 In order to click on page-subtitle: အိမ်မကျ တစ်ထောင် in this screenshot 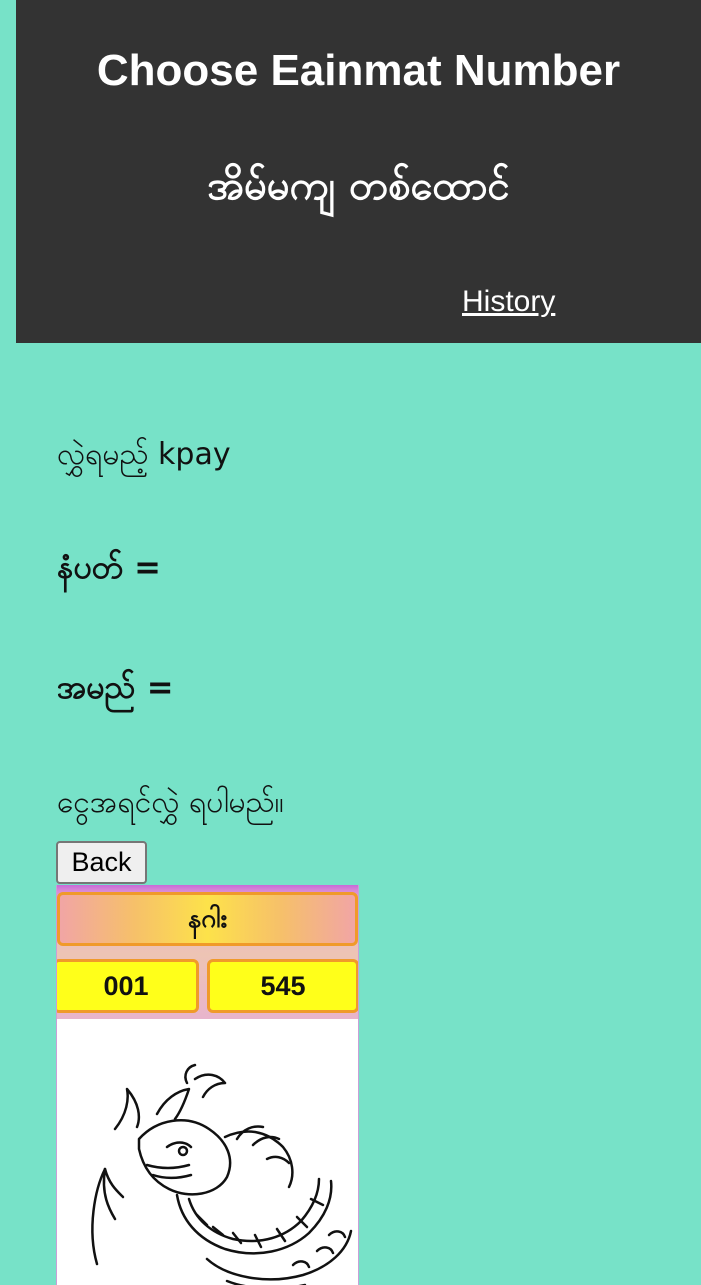, I will do `click(358, 186)`.